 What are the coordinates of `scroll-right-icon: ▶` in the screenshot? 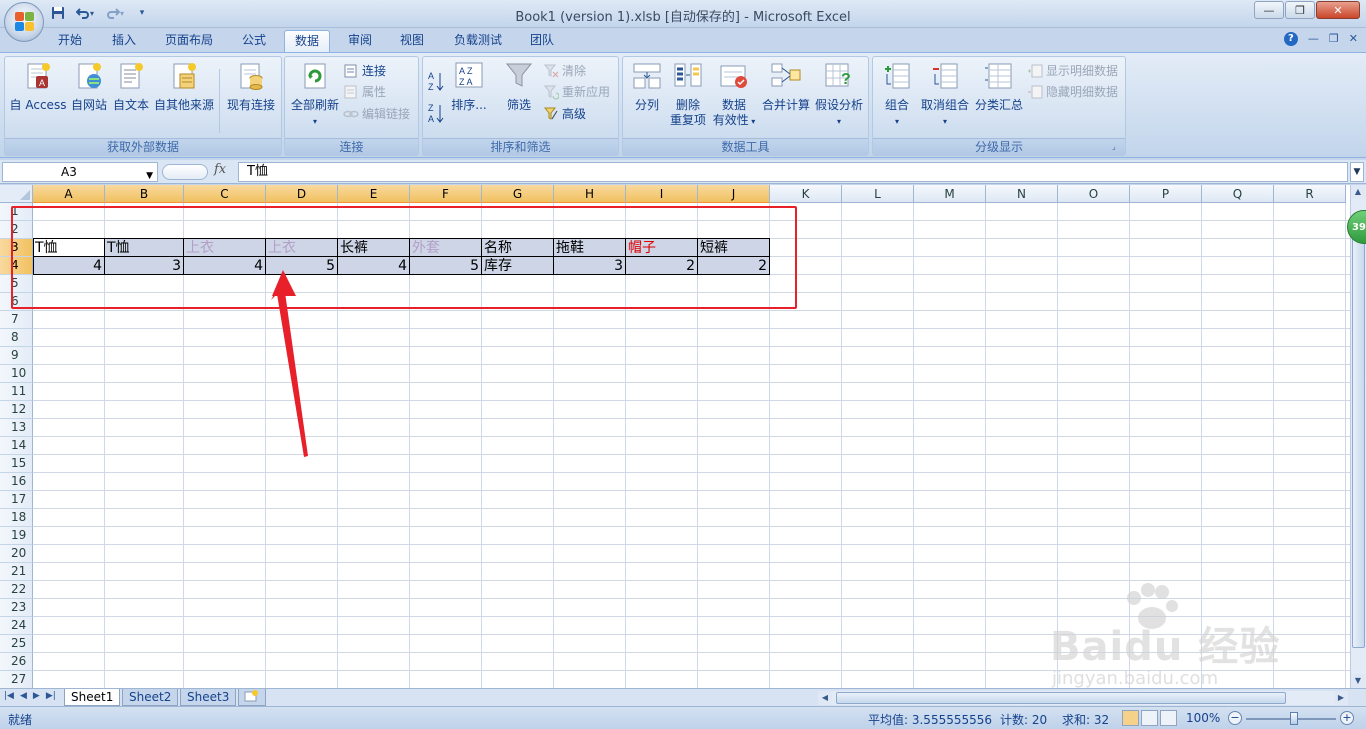 It's located at (1341, 698).